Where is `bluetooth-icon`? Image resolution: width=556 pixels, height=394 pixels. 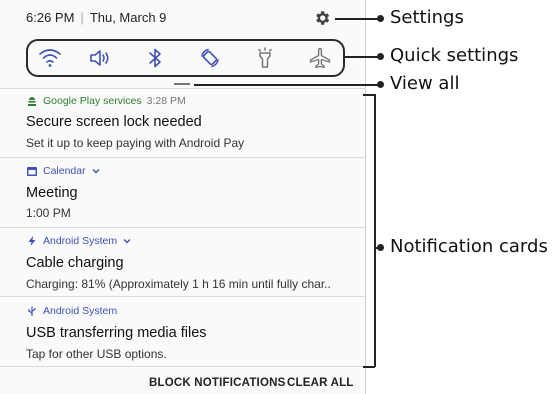 bluetooth-icon is located at coordinates (155, 58).